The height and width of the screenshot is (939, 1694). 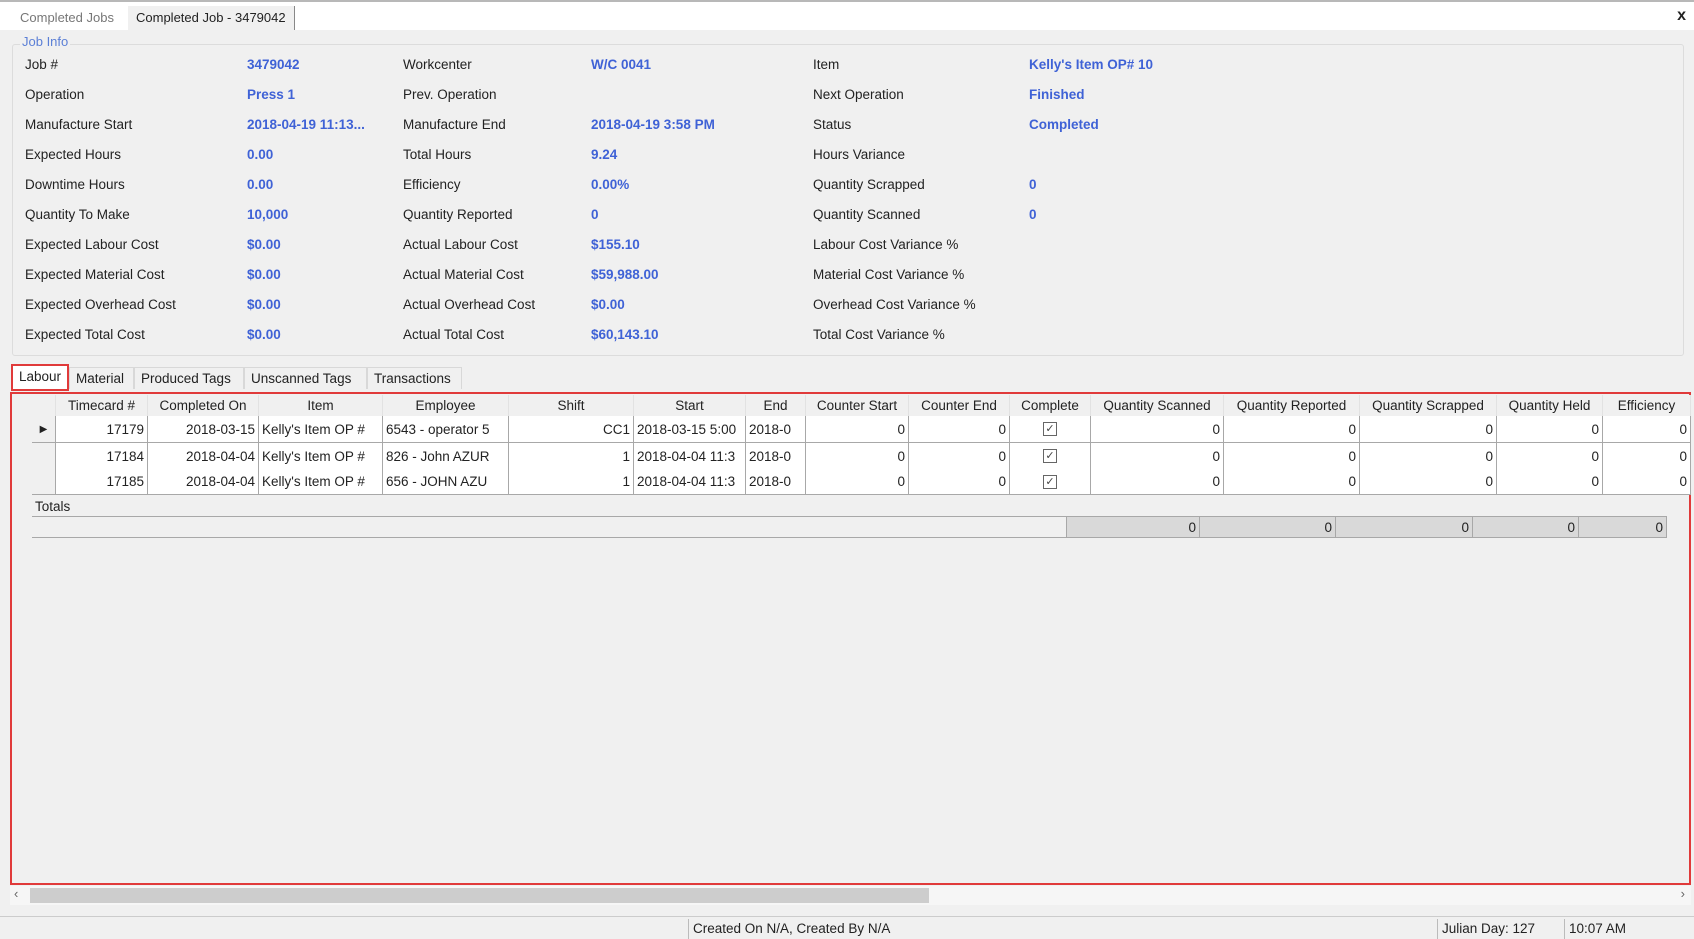 What do you see at coordinates (857, 405) in the screenshot?
I see `column-header: Counter Start` at bounding box center [857, 405].